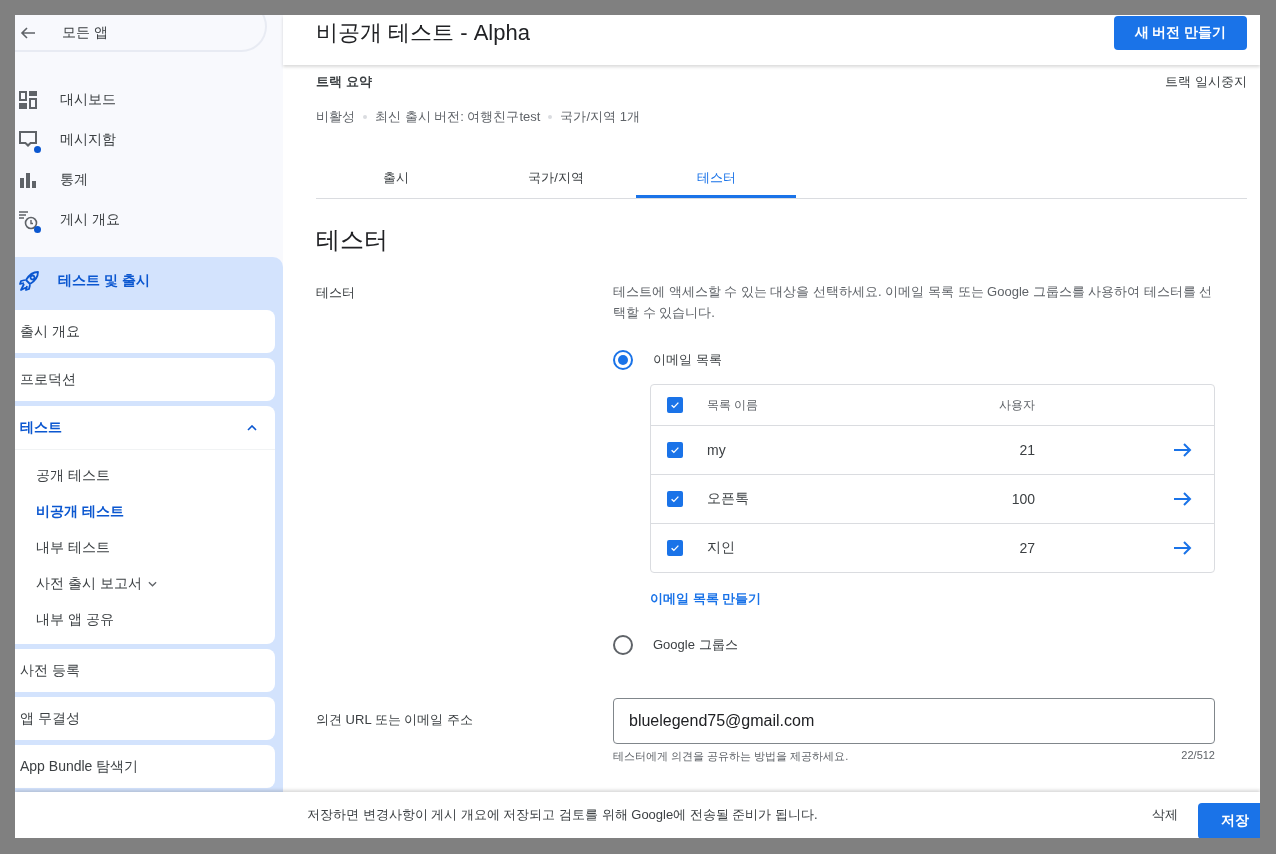 This screenshot has width=1276, height=854. Describe the element at coordinates (145, 512) in the screenshot. I see `submenu-item: 비공개 테스트` at that location.